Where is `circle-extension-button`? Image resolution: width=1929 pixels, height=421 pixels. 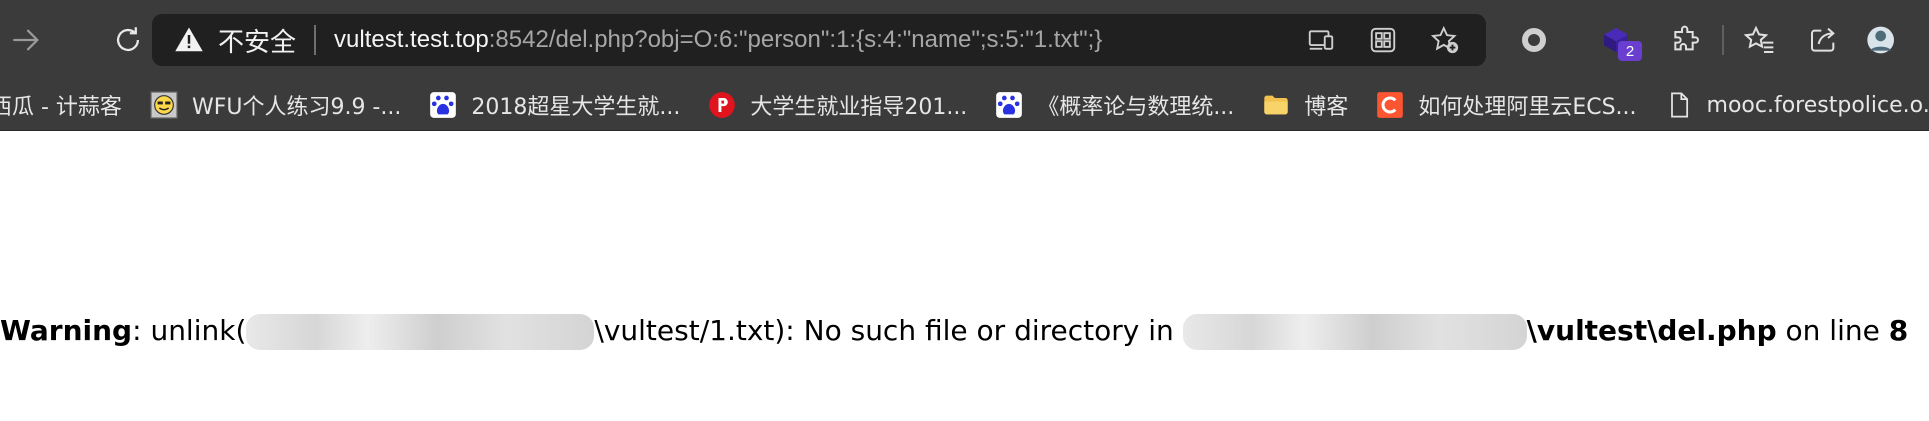
circle-extension-button is located at coordinates (1534, 40).